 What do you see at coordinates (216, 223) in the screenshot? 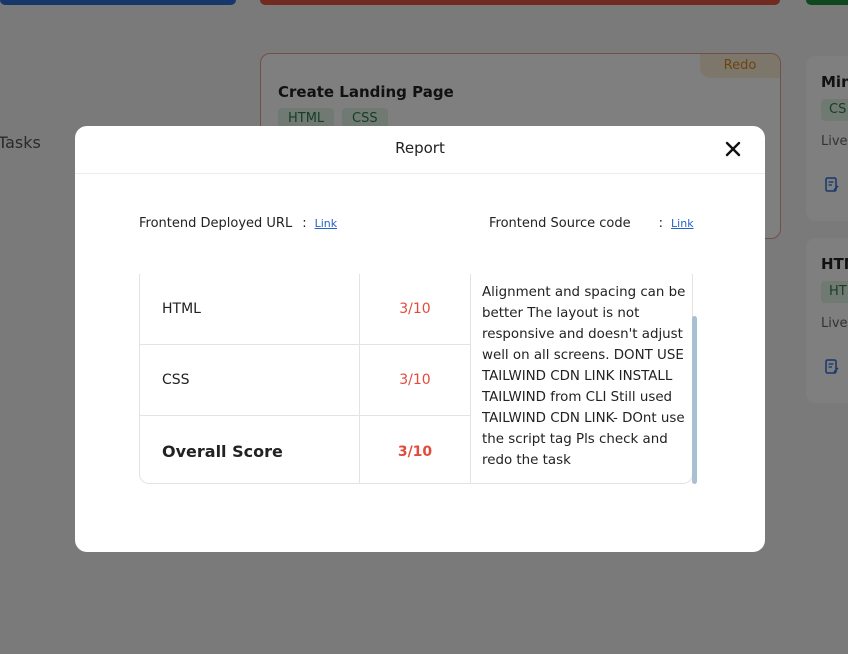
I see `frontend-deployed-url-label: Frontend Deployed URL` at bounding box center [216, 223].